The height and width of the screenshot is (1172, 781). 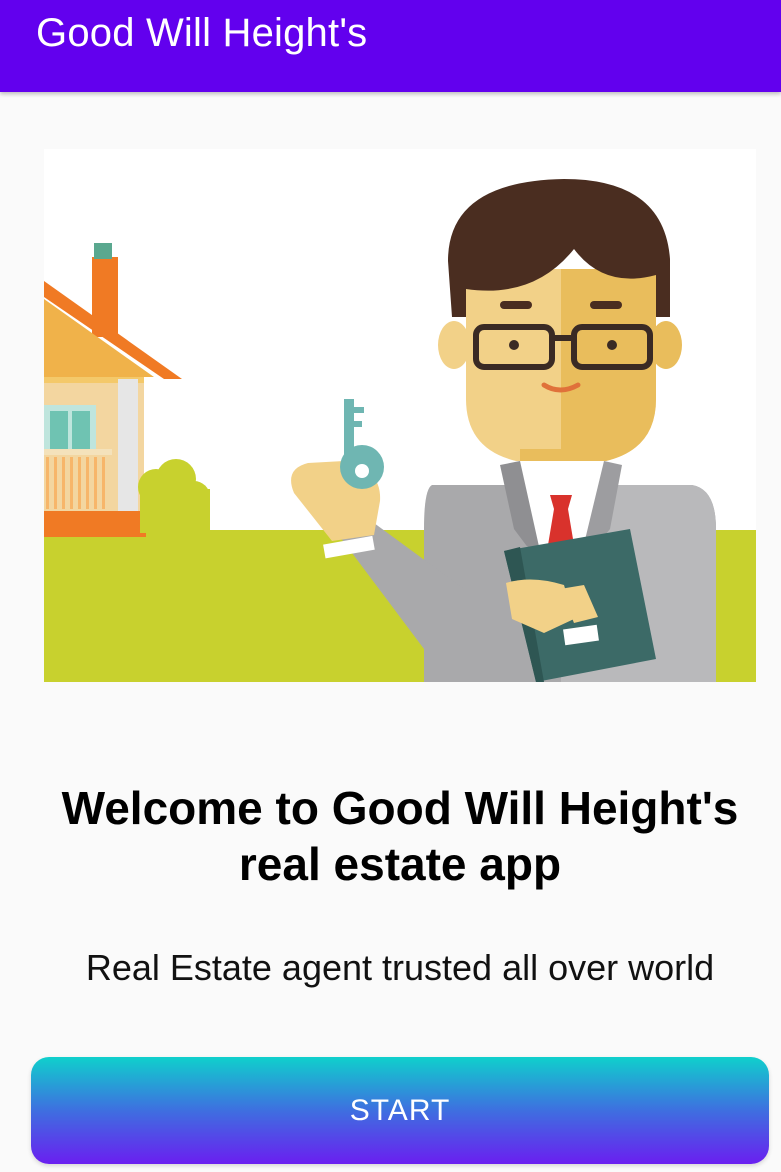 I want to click on welcome-heading-line1: Welcome to Good Will Height's, so click(x=400, y=808).